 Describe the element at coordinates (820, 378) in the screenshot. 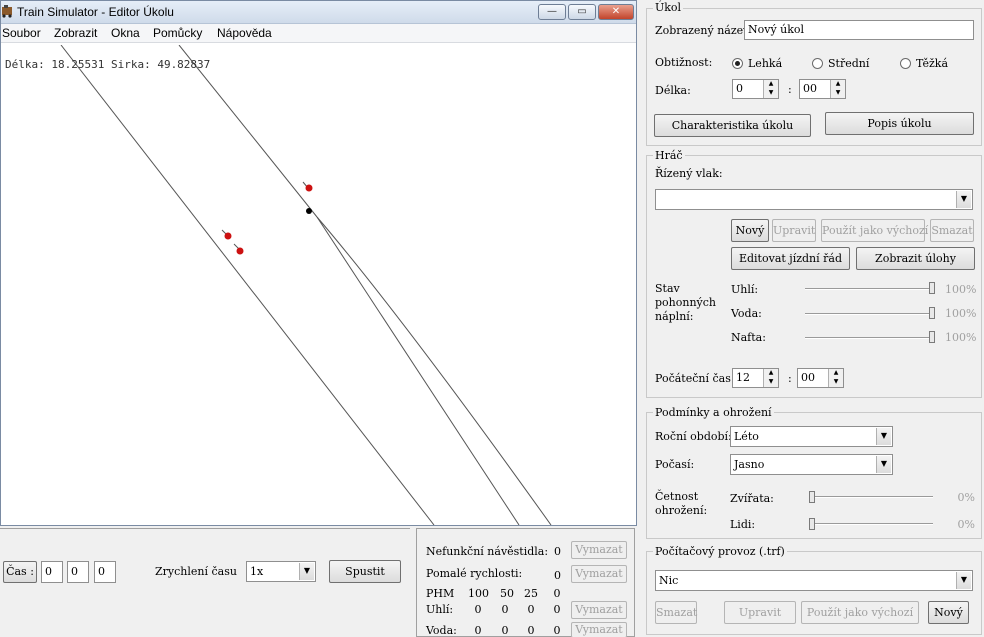

I see `start-minutes-stepper: 00 ▲ ▼` at that location.